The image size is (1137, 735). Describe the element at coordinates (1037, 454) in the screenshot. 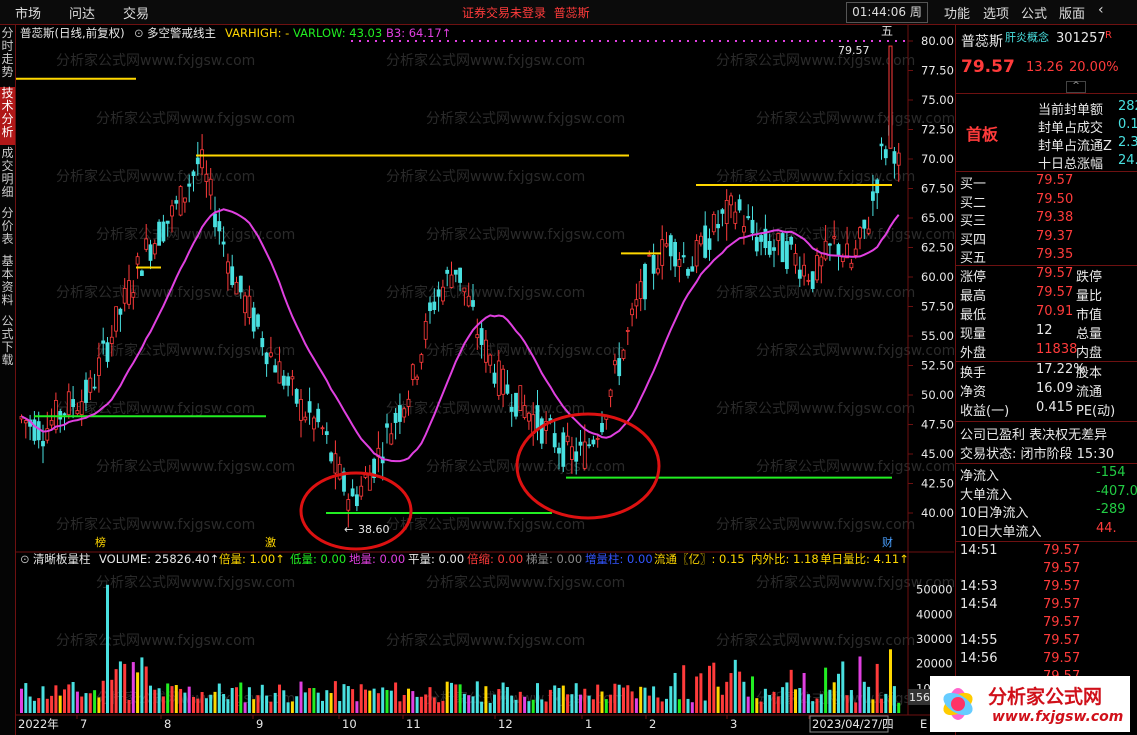

I see `trade-status: 交易状态: 闭市阶段 15:30` at that location.